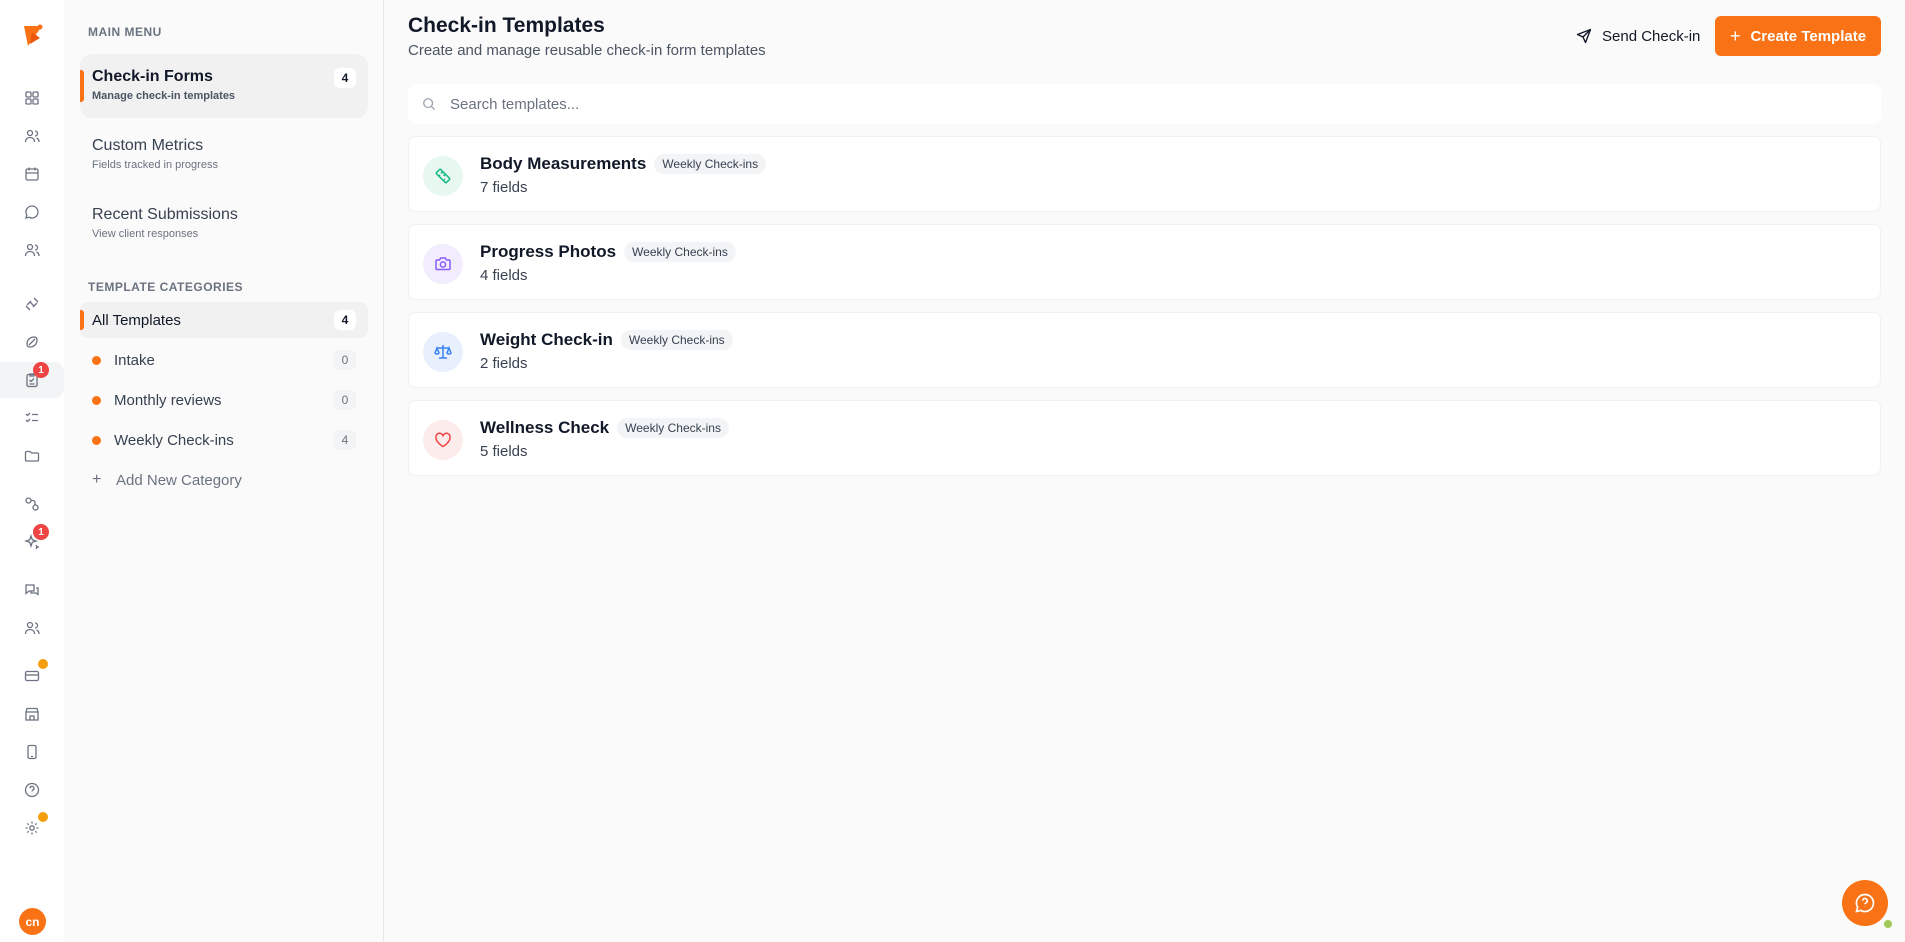  I want to click on tasks-icon, so click(32, 418).